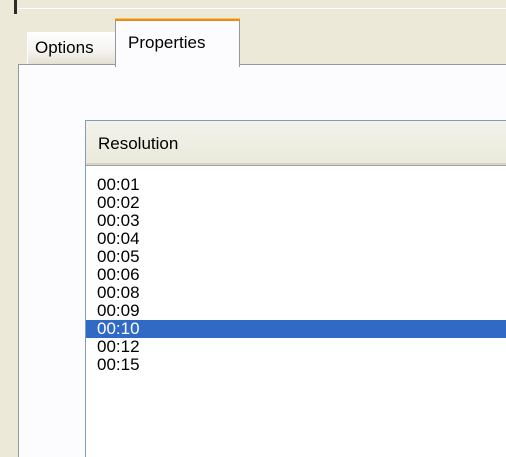 The height and width of the screenshot is (457, 506). I want to click on top-divider-tick, so click(15, 7).